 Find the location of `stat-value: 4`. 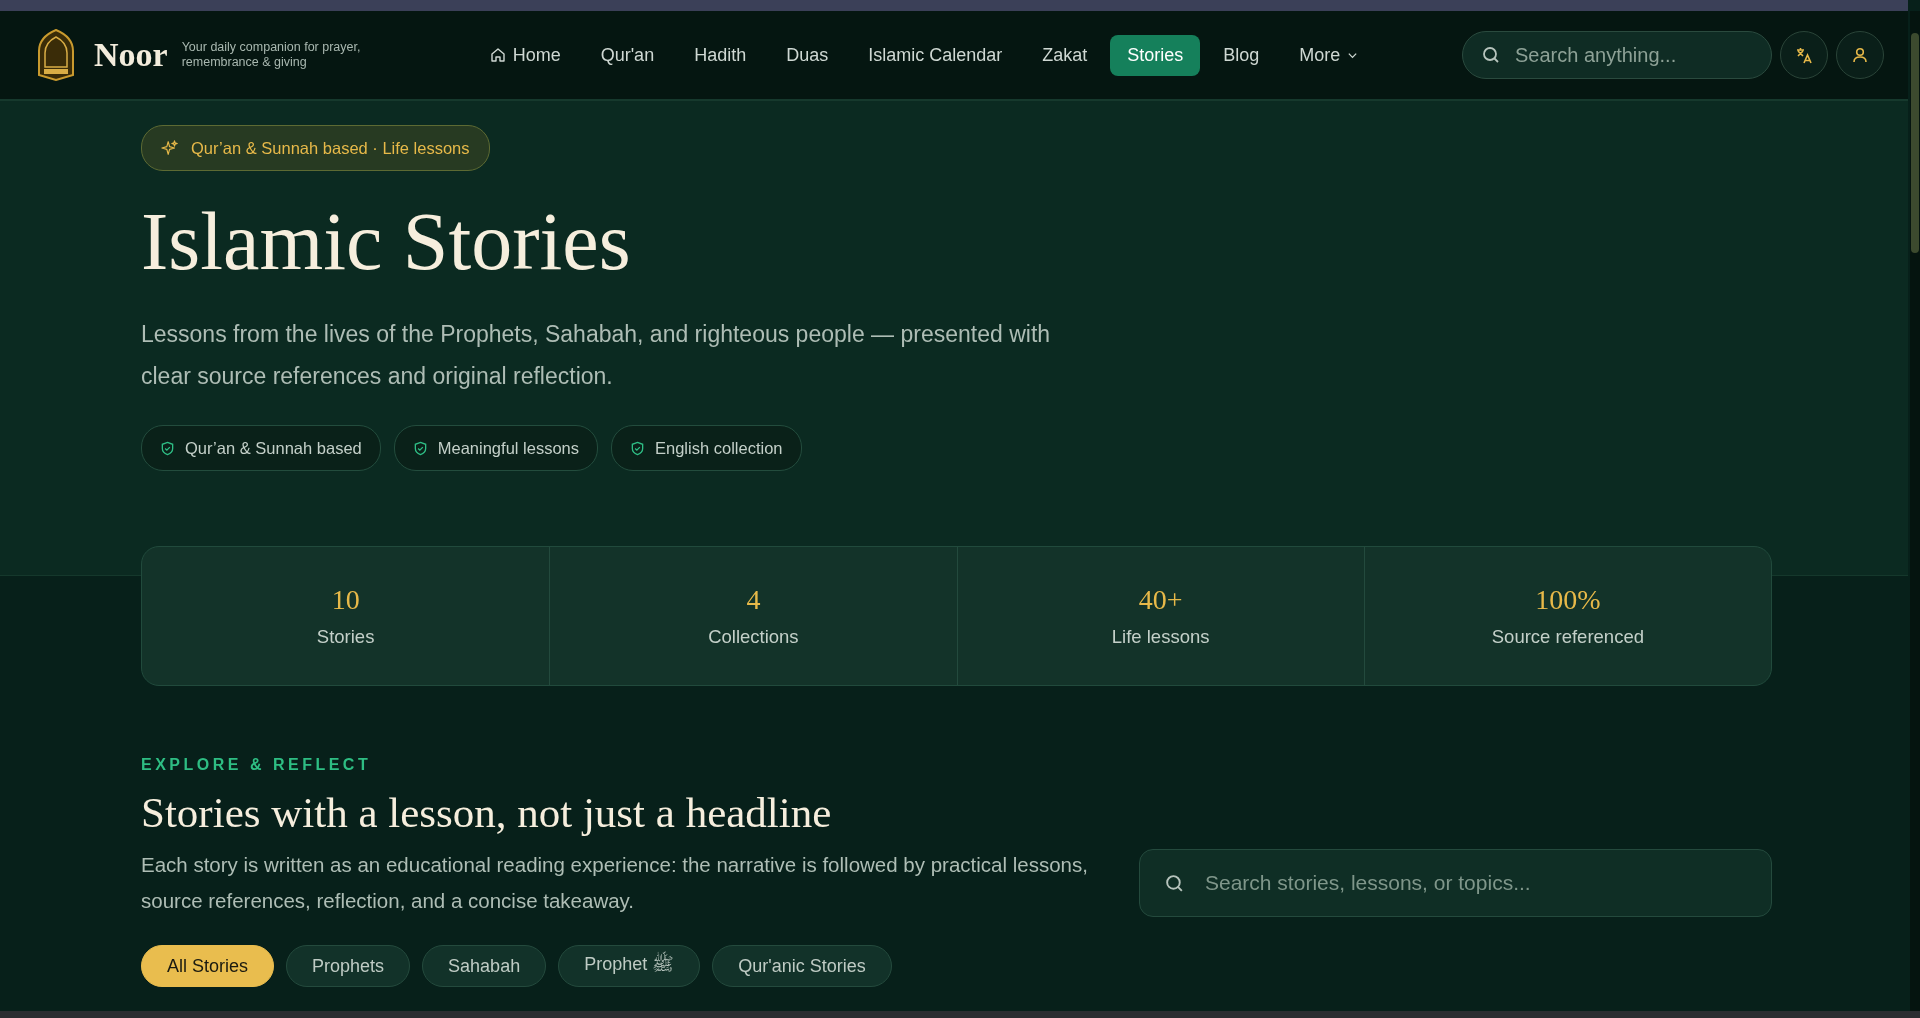

stat-value: 4 is located at coordinates (753, 600).